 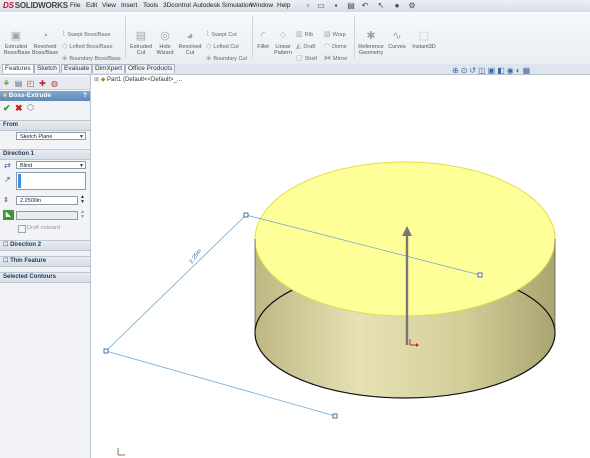 What do you see at coordinates (129, 5) in the screenshot?
I see `menu-insert: Insert` at bounding box center [129, 5].